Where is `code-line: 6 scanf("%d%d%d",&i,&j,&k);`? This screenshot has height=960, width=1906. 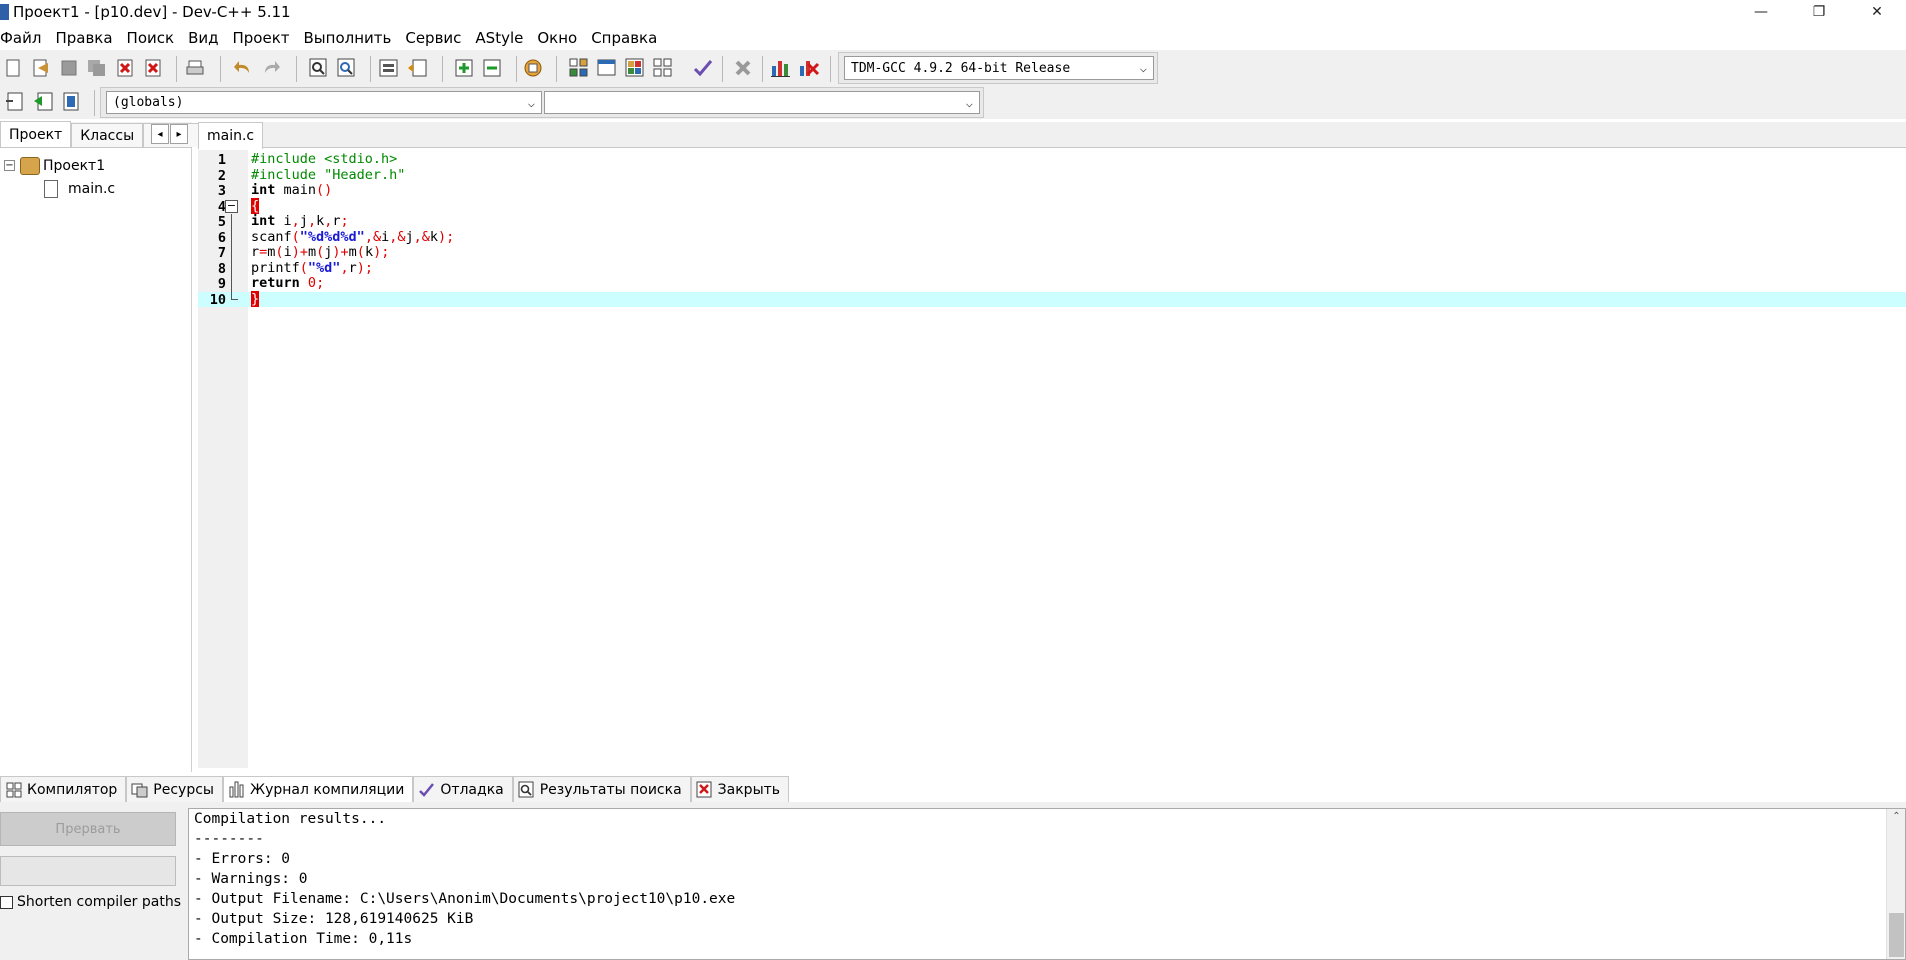 code-line: 6 scanf("%d%d%d",&i,&j,&k); is located at coordinates (1052, 237).